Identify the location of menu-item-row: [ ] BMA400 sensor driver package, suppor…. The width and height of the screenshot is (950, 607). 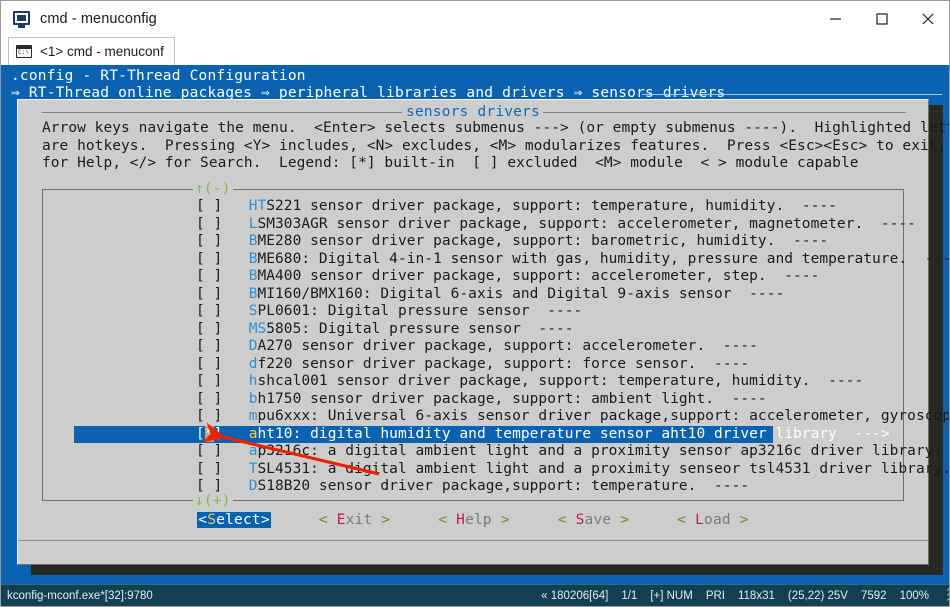
(473, 277).